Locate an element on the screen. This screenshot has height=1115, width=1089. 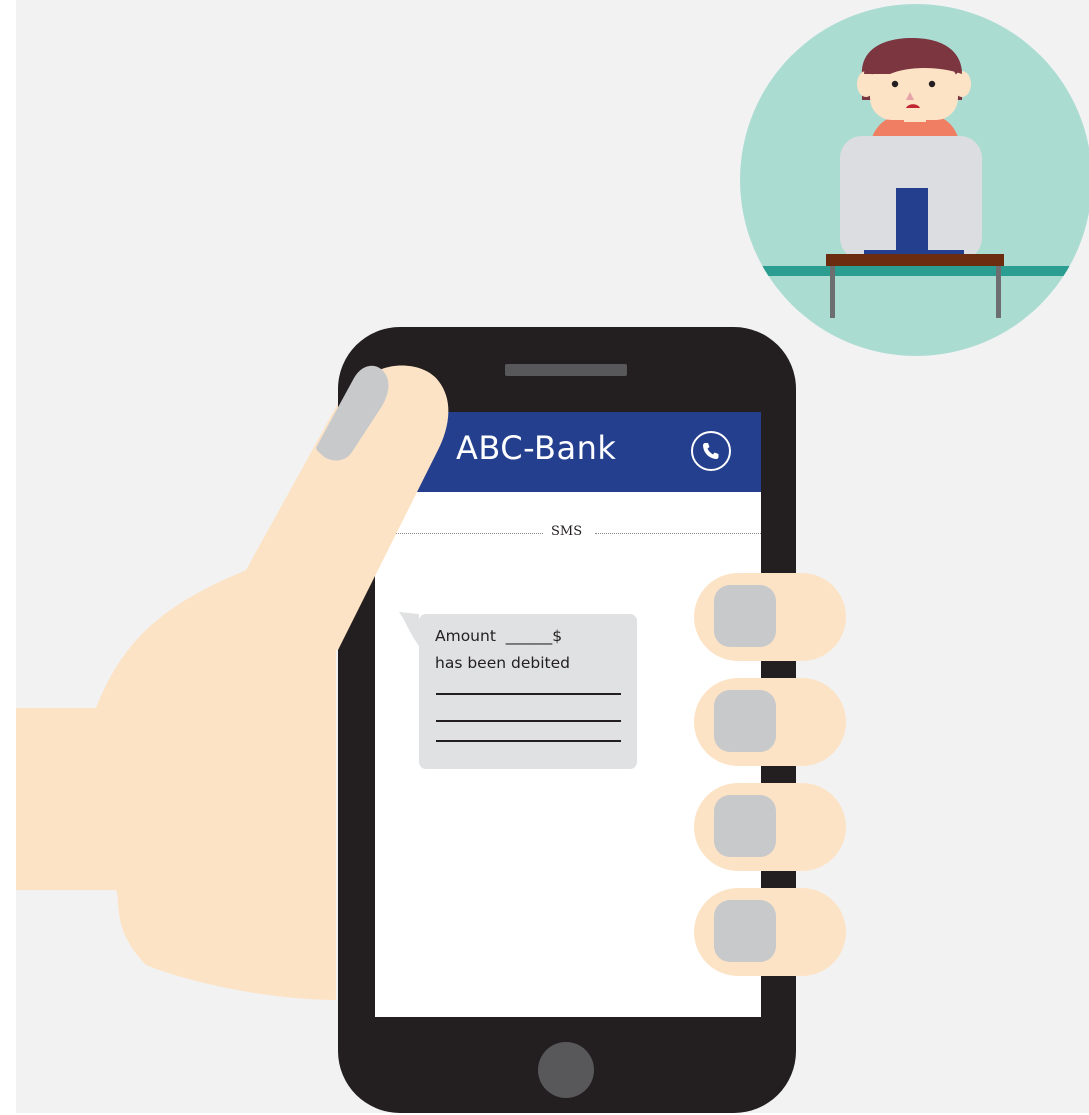
worried-user-avatar is located at coordinates (914, 180).